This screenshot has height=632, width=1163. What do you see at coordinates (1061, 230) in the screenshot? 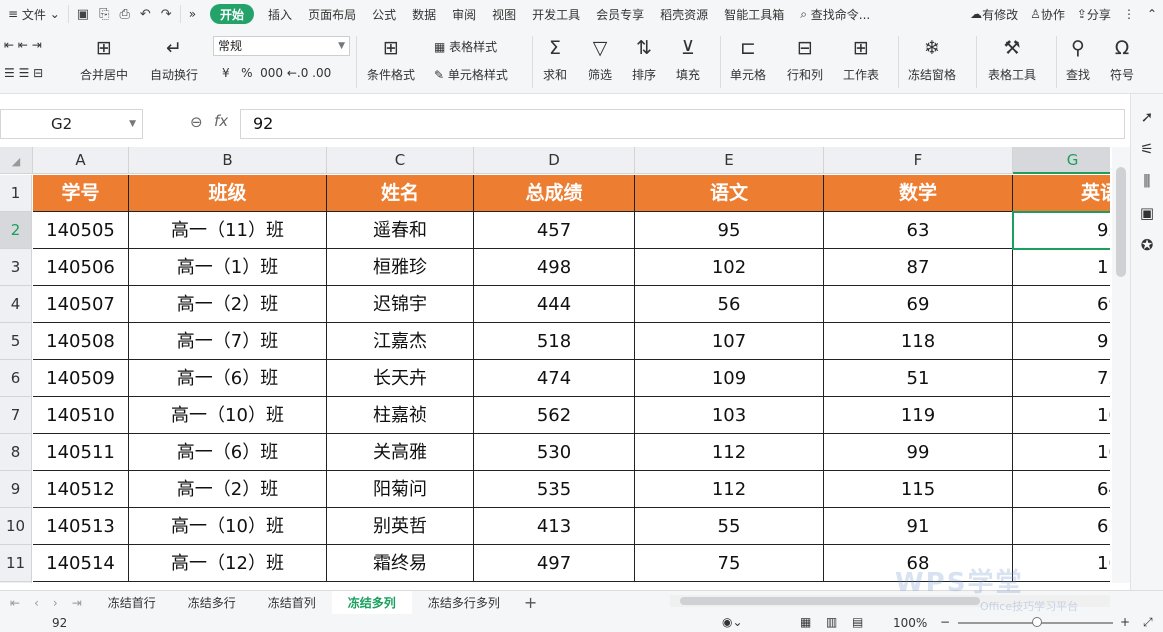
I see `table-cell: 92` at bounding box center [1061, 230].